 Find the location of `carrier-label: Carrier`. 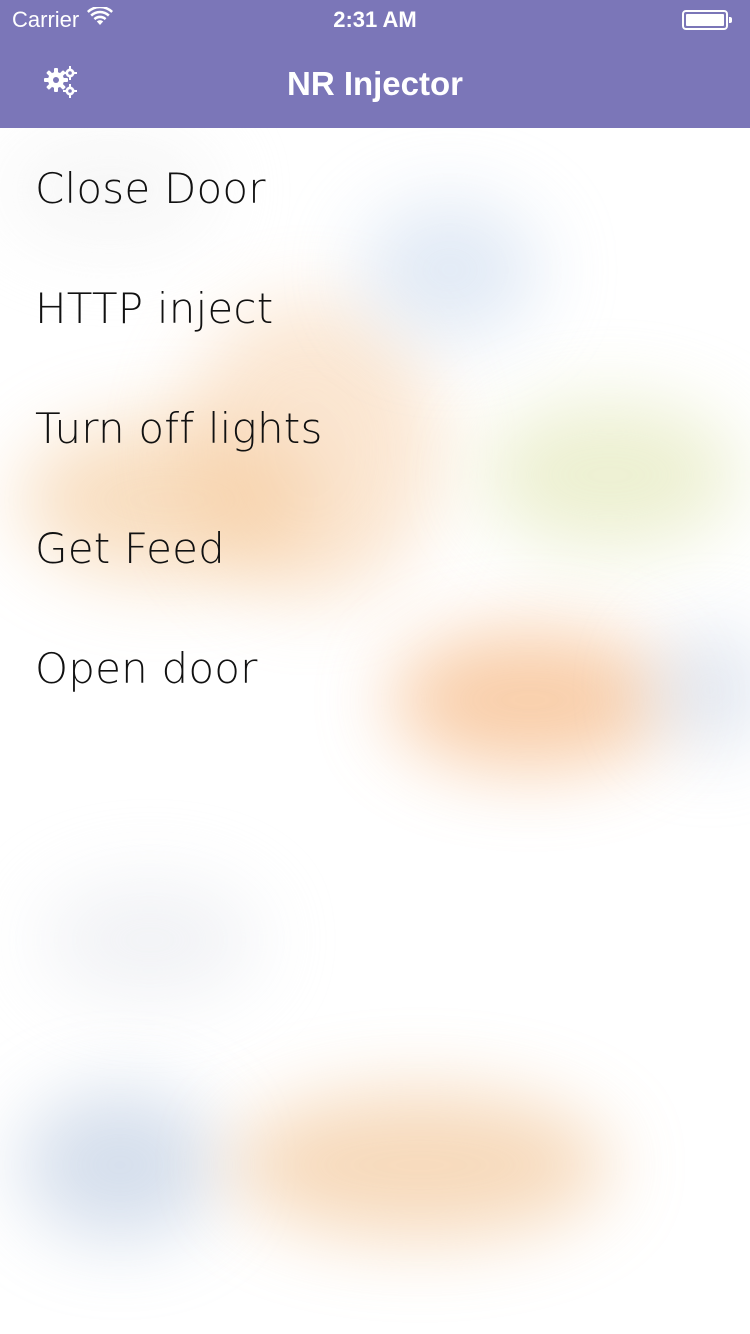

carrier-label: Carrier is located at coordinates (46, 19).